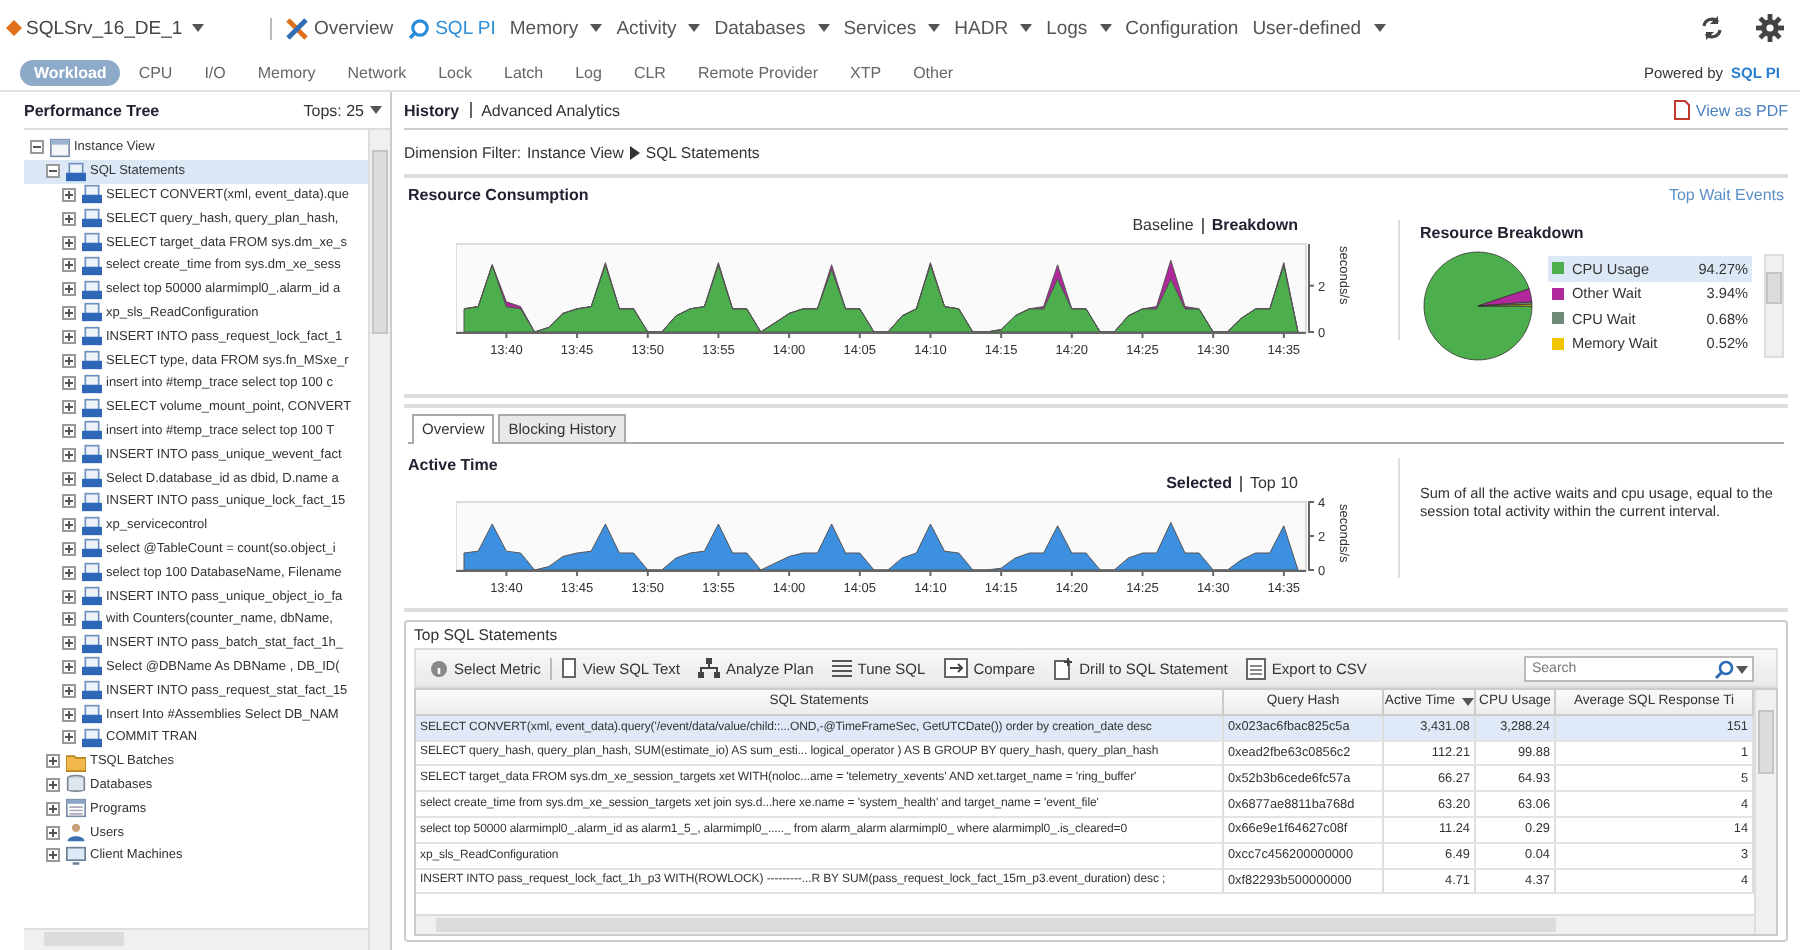  I want to click on chart-mode-toggle: Selected, so click(1199, 483).